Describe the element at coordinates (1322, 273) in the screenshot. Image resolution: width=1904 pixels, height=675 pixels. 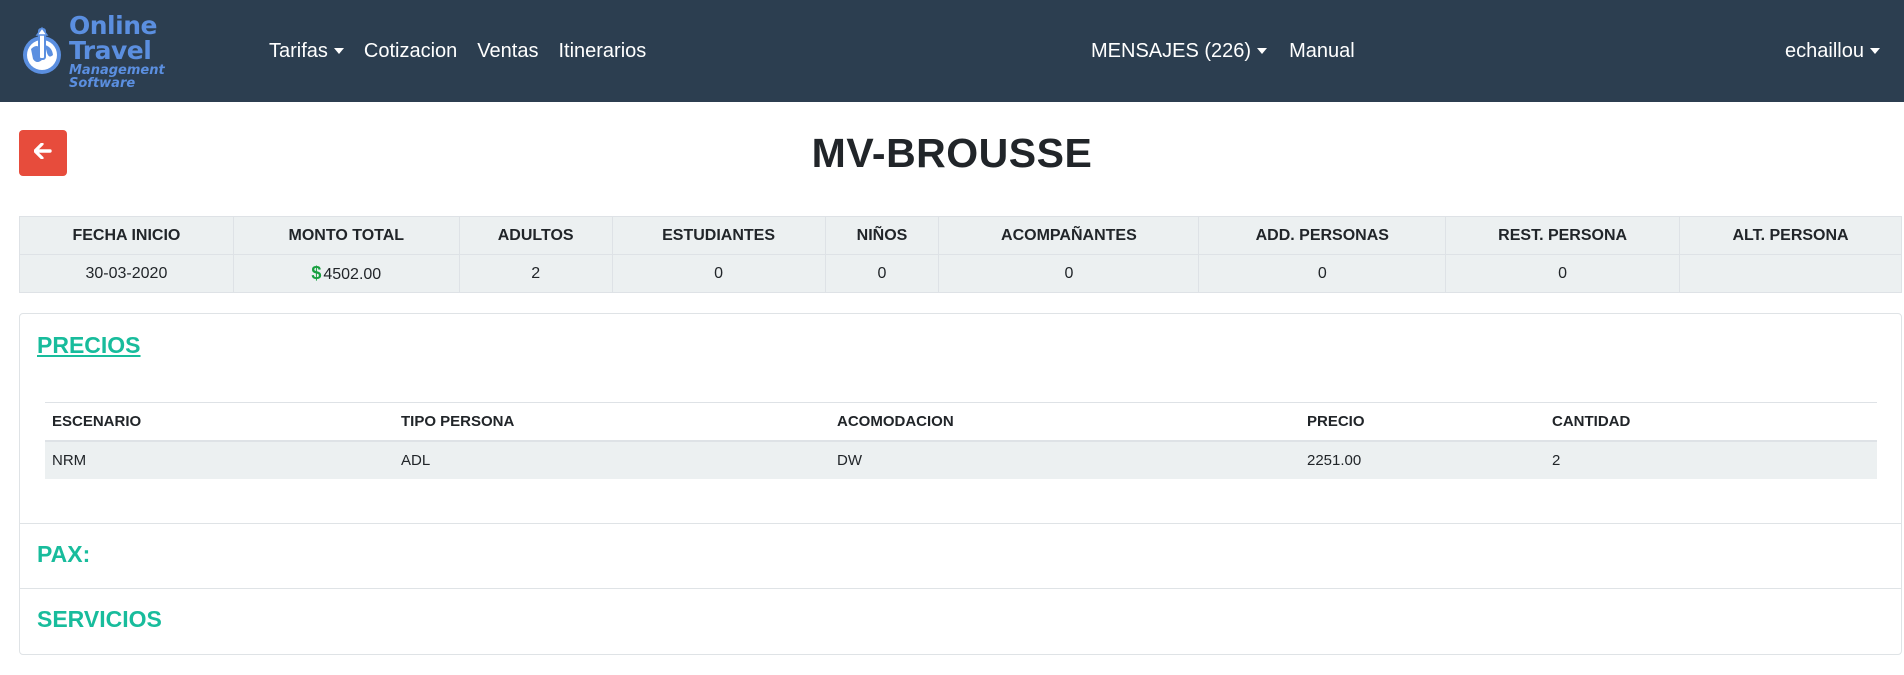
I see `add-personas-value: 0` at that location.